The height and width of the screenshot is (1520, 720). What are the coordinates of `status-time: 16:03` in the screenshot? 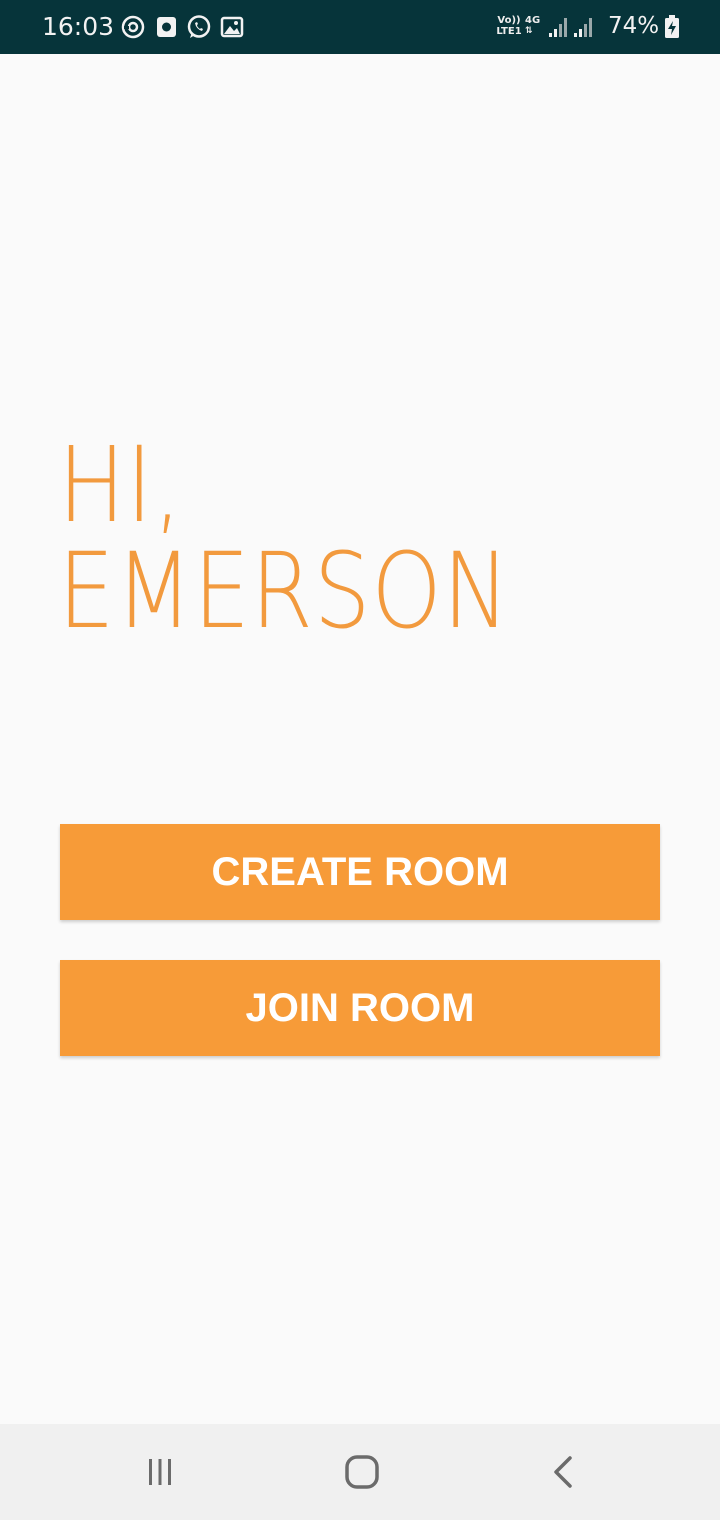 It's located at (78, 26).